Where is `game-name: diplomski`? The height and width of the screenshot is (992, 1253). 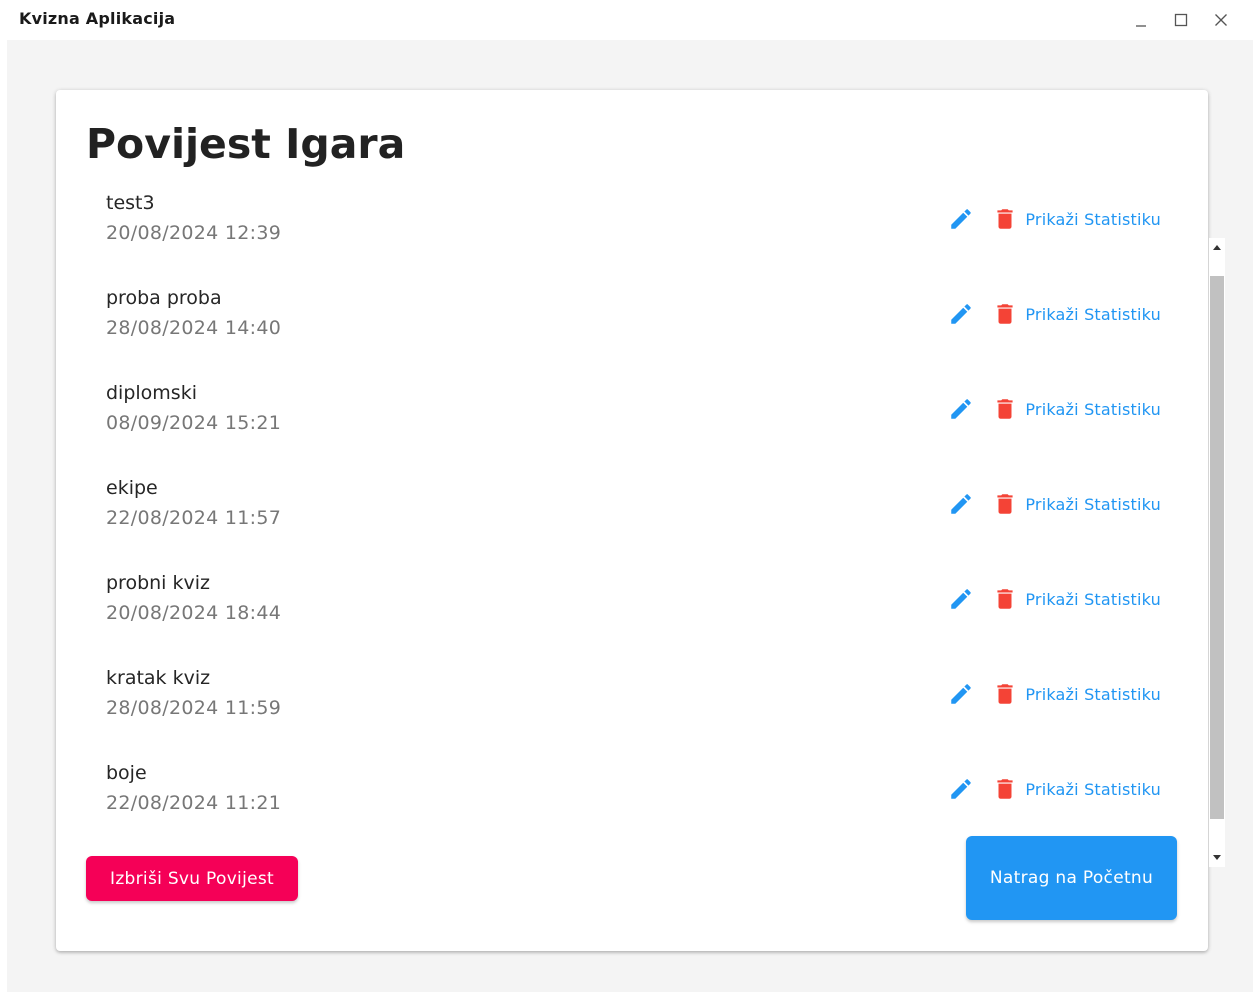
game-name: diplomski is located at coordinates (151, 393).